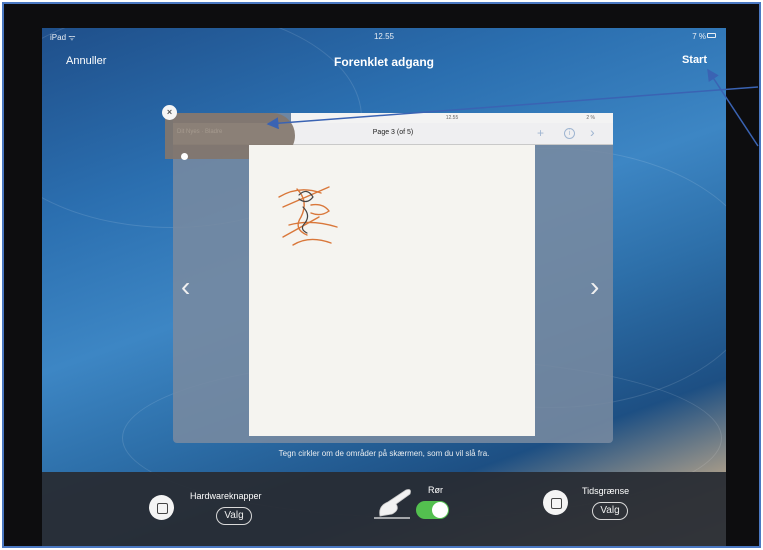 The width and height of the screenshot is (763, 550). What do you see at coordinates (541, 133) in the screenshot?
I see `plus-icon: +` at bounding box center [541, 133].